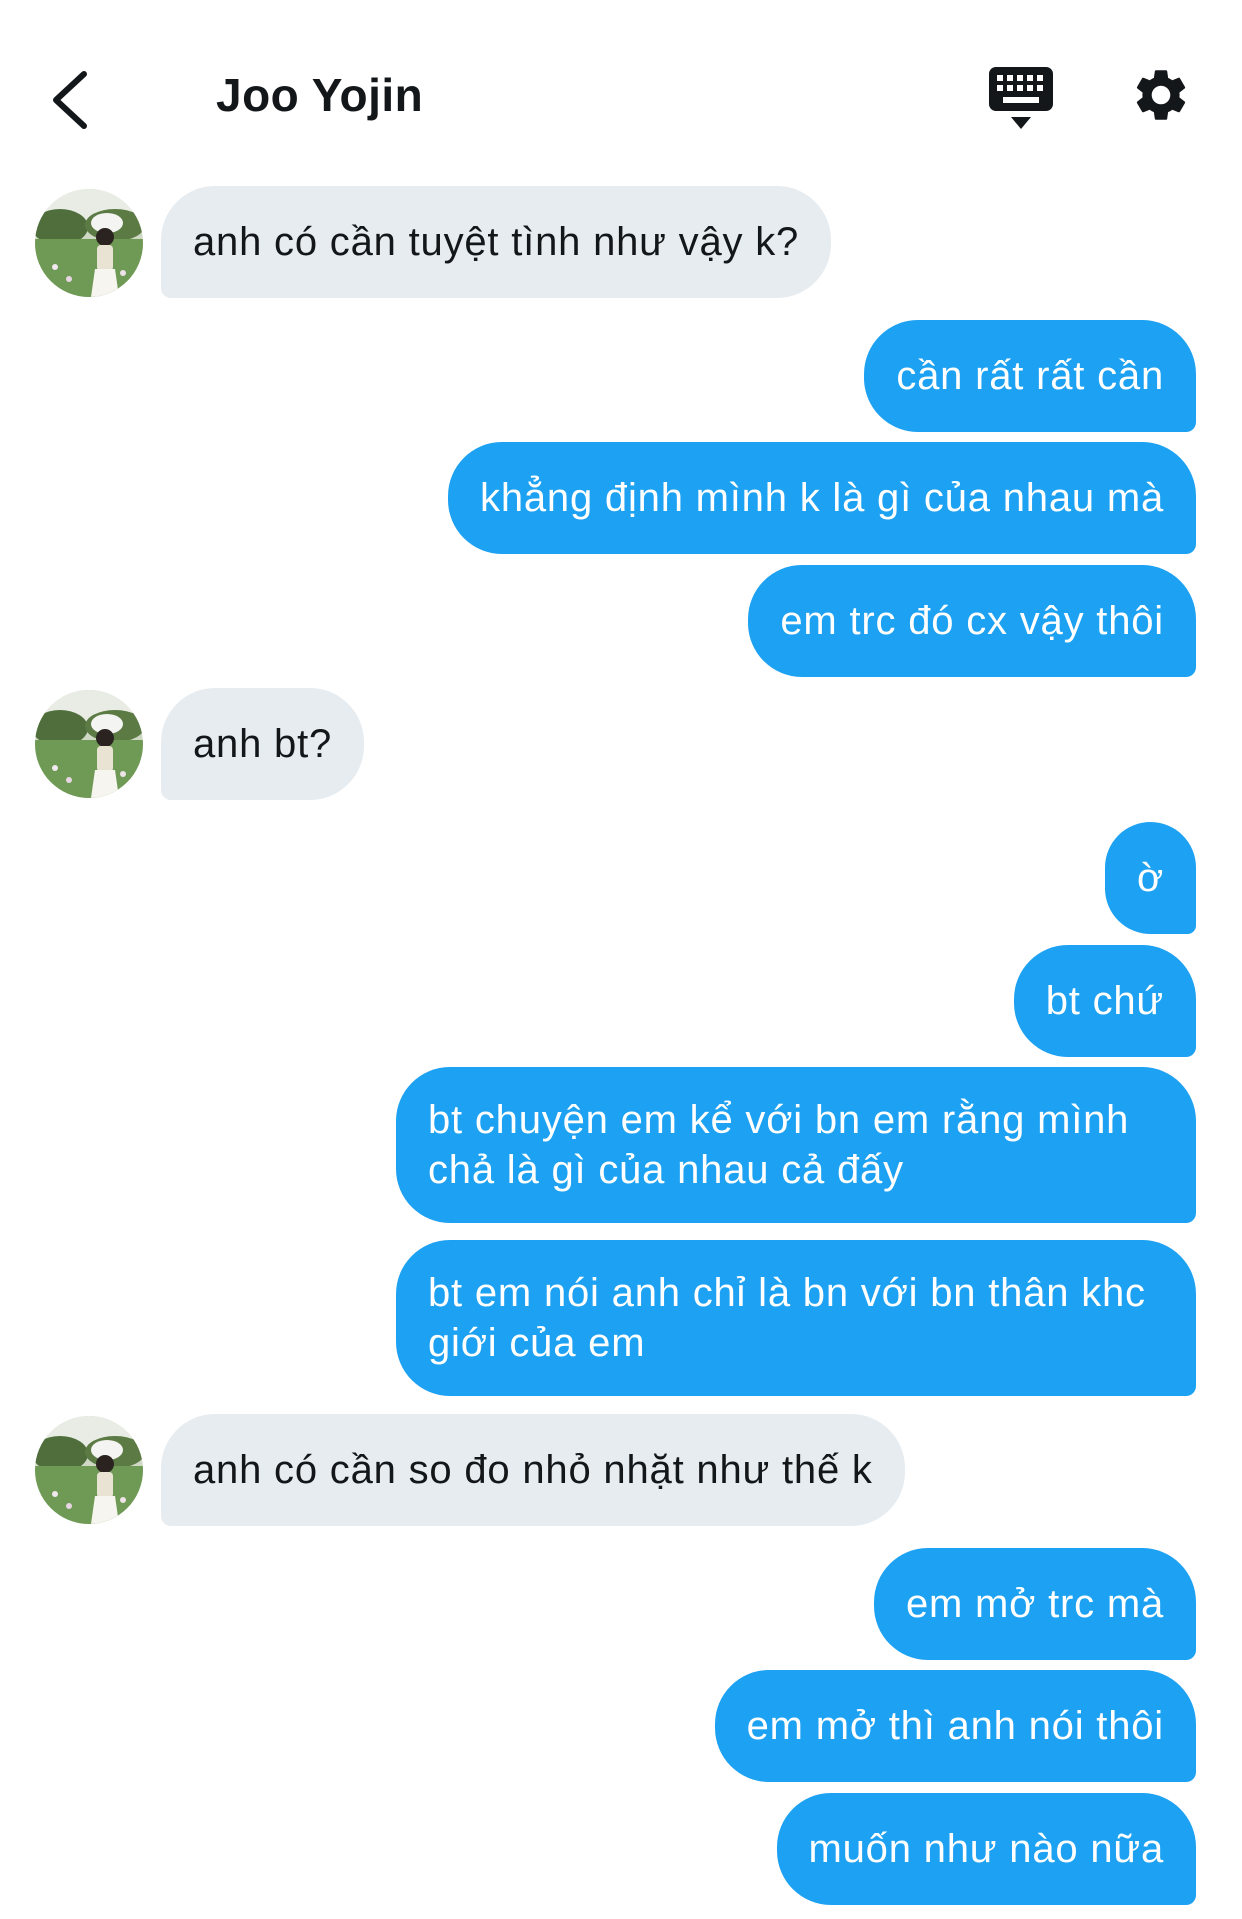 The height and width of the screenshot is (1919, 1242). What do you see at coordinates (1104, 1001) in the screenshot?
I see `message-bubble-outgoing: bt chứ` at bounding box center [1104, 1001].